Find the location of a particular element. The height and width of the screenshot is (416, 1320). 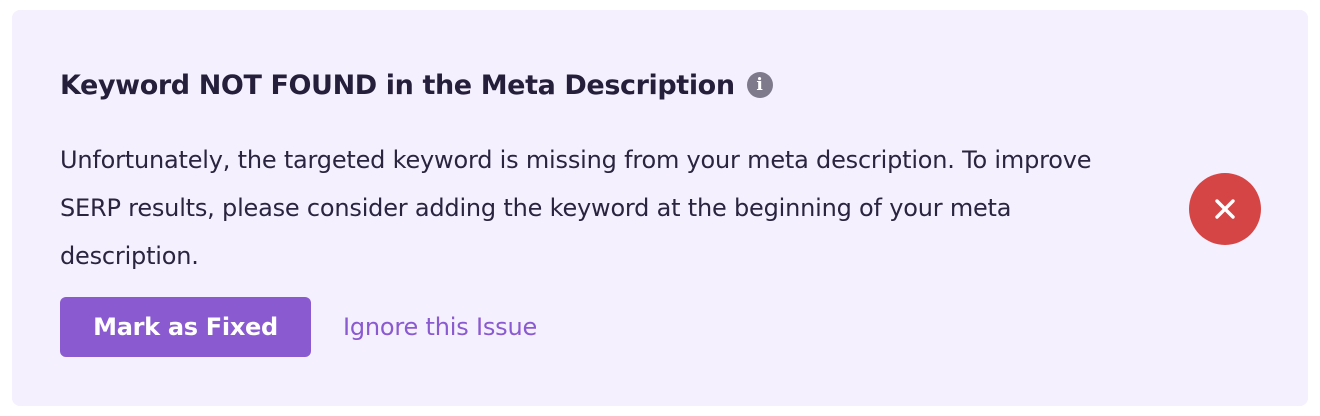

ignore-issue-link: Ignore this Issue is located at coordinates (440, 327).